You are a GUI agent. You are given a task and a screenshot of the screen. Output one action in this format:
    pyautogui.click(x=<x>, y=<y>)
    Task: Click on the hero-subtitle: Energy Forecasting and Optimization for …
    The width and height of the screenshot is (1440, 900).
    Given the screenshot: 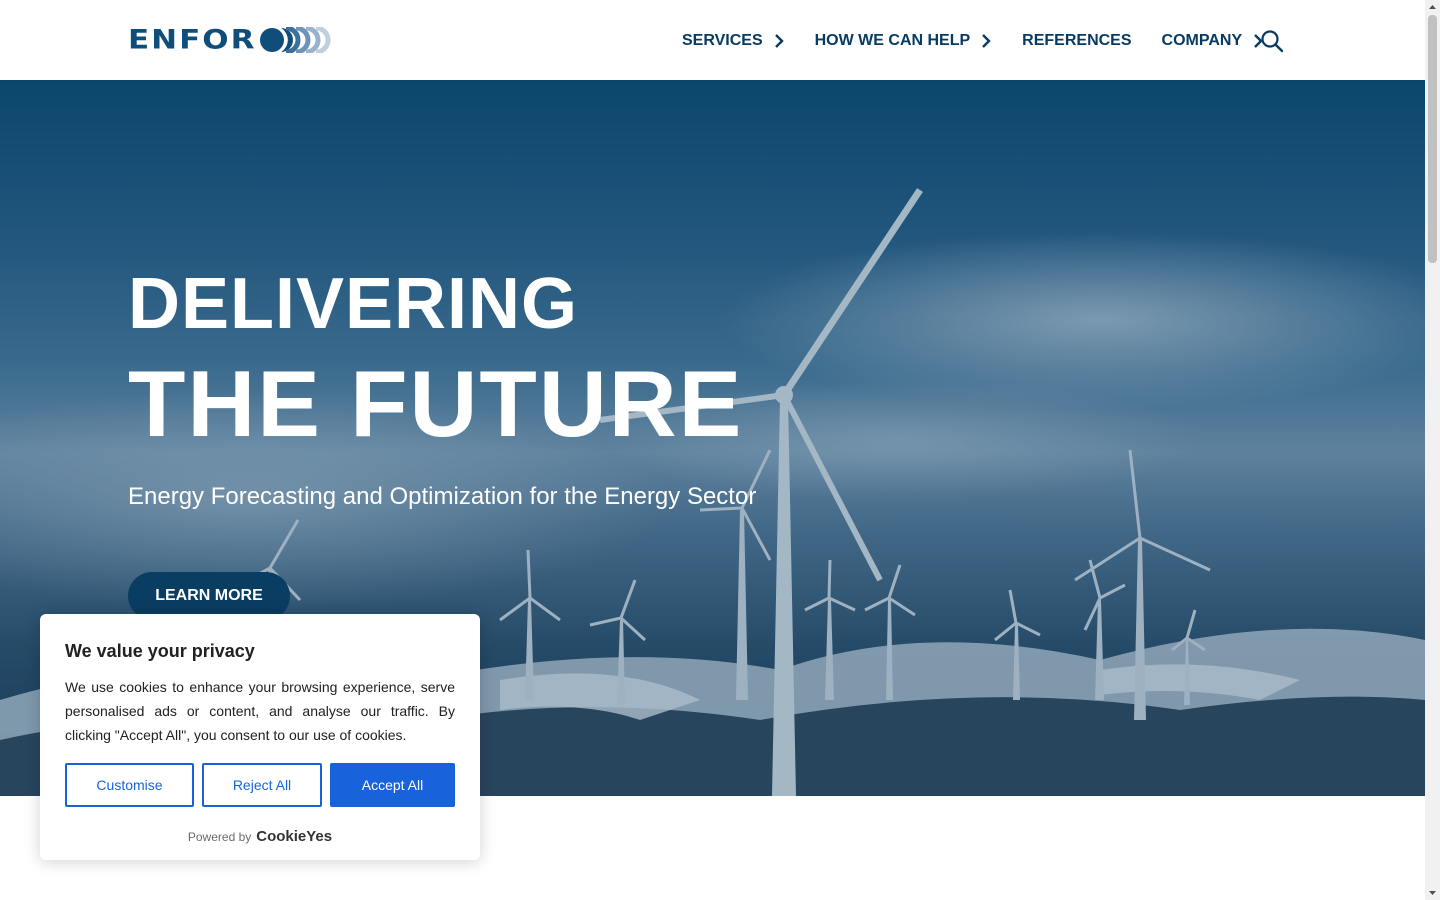 What is the action you would take?
    pyautogui.click(x=442, y=496)
    